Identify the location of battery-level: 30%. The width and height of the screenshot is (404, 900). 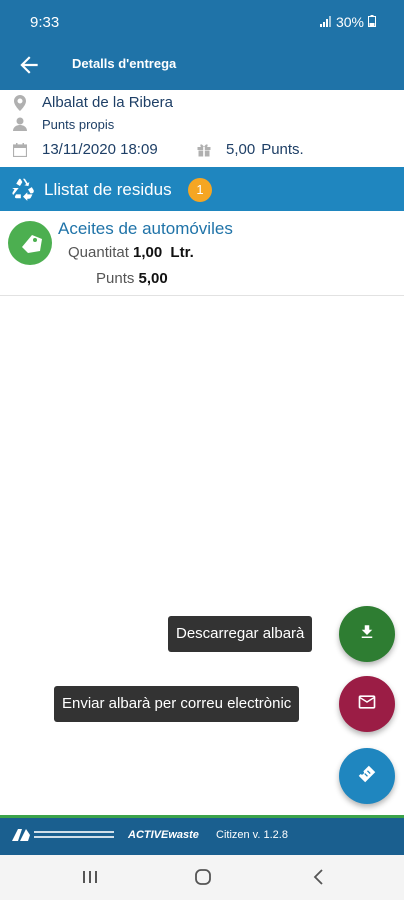
(349, 22).